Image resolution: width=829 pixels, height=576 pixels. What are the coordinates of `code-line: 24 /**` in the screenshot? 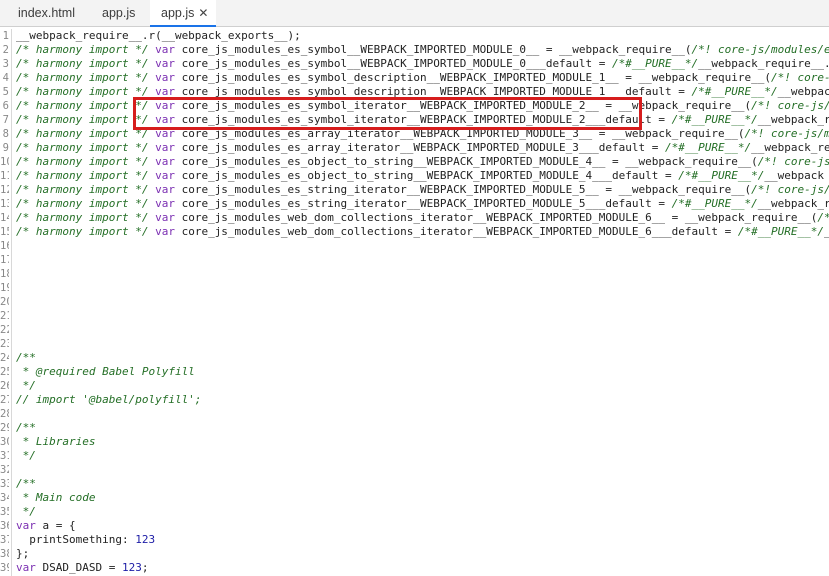 It's located at (414, 358).